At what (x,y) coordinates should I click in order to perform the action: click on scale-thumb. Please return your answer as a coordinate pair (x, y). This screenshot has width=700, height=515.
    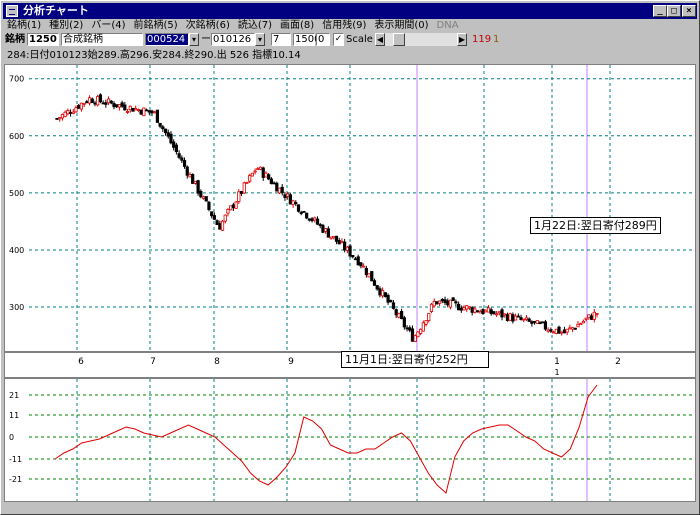
    Looking at the image, I should click on (399, 39).